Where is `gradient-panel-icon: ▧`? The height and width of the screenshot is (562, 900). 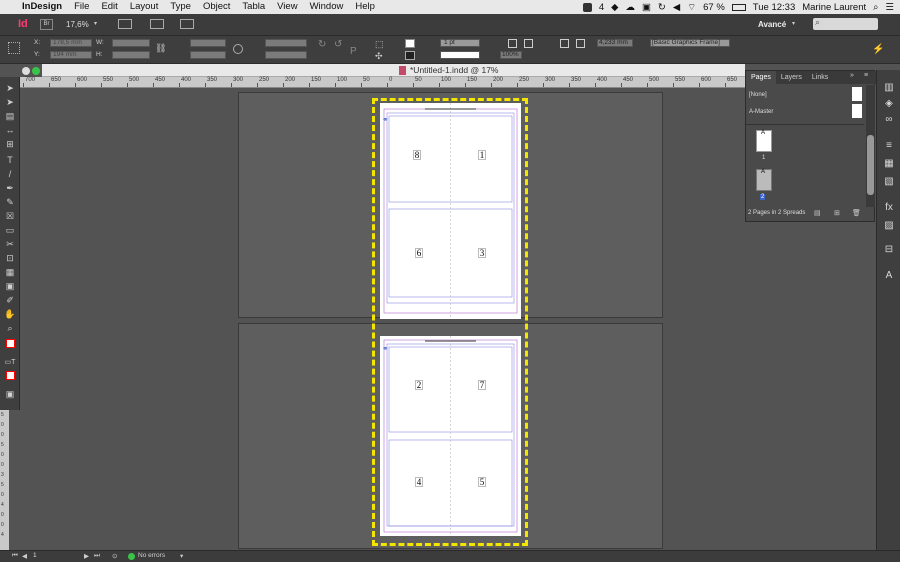
gradient-panel-icon: ▧ is located at coordinates (889, 182).